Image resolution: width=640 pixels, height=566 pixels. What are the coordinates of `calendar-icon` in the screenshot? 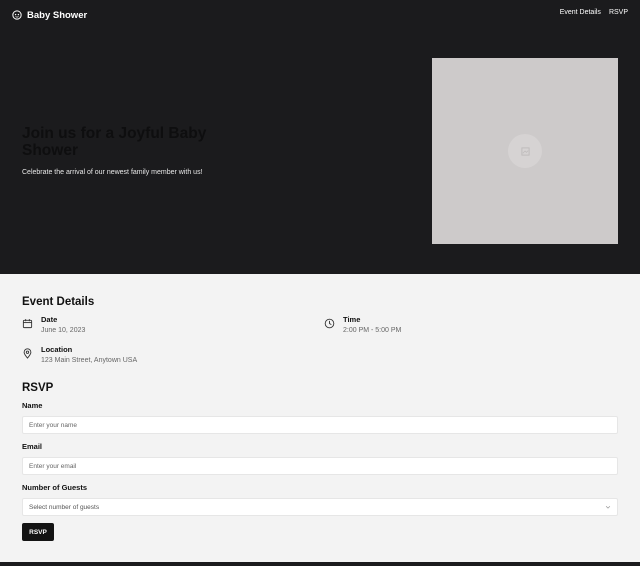 It's located at (27, 324).